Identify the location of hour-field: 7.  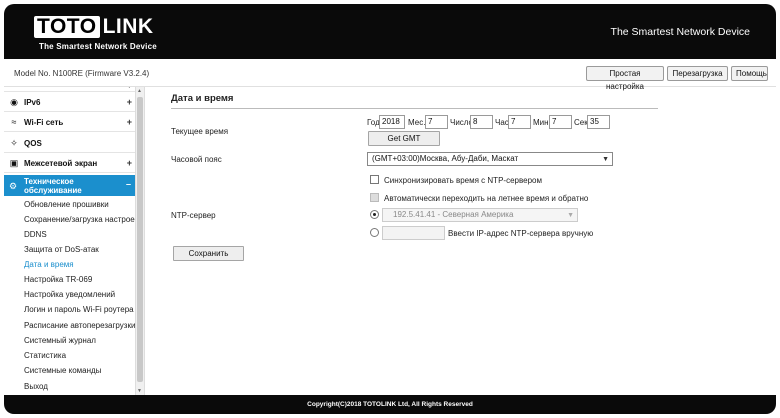
(519, 122).